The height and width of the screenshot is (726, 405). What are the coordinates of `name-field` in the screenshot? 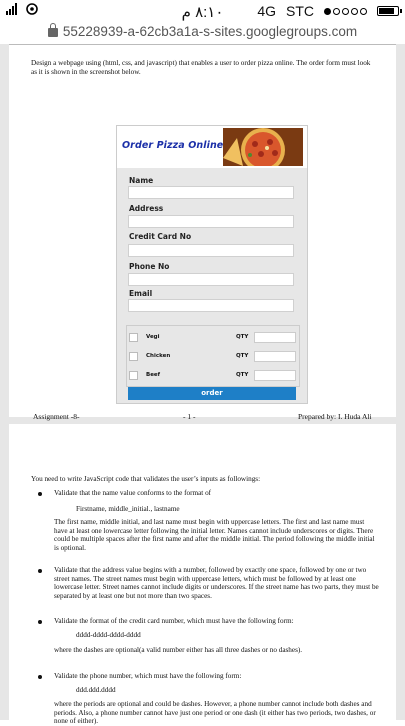 It's located at (211, 192).